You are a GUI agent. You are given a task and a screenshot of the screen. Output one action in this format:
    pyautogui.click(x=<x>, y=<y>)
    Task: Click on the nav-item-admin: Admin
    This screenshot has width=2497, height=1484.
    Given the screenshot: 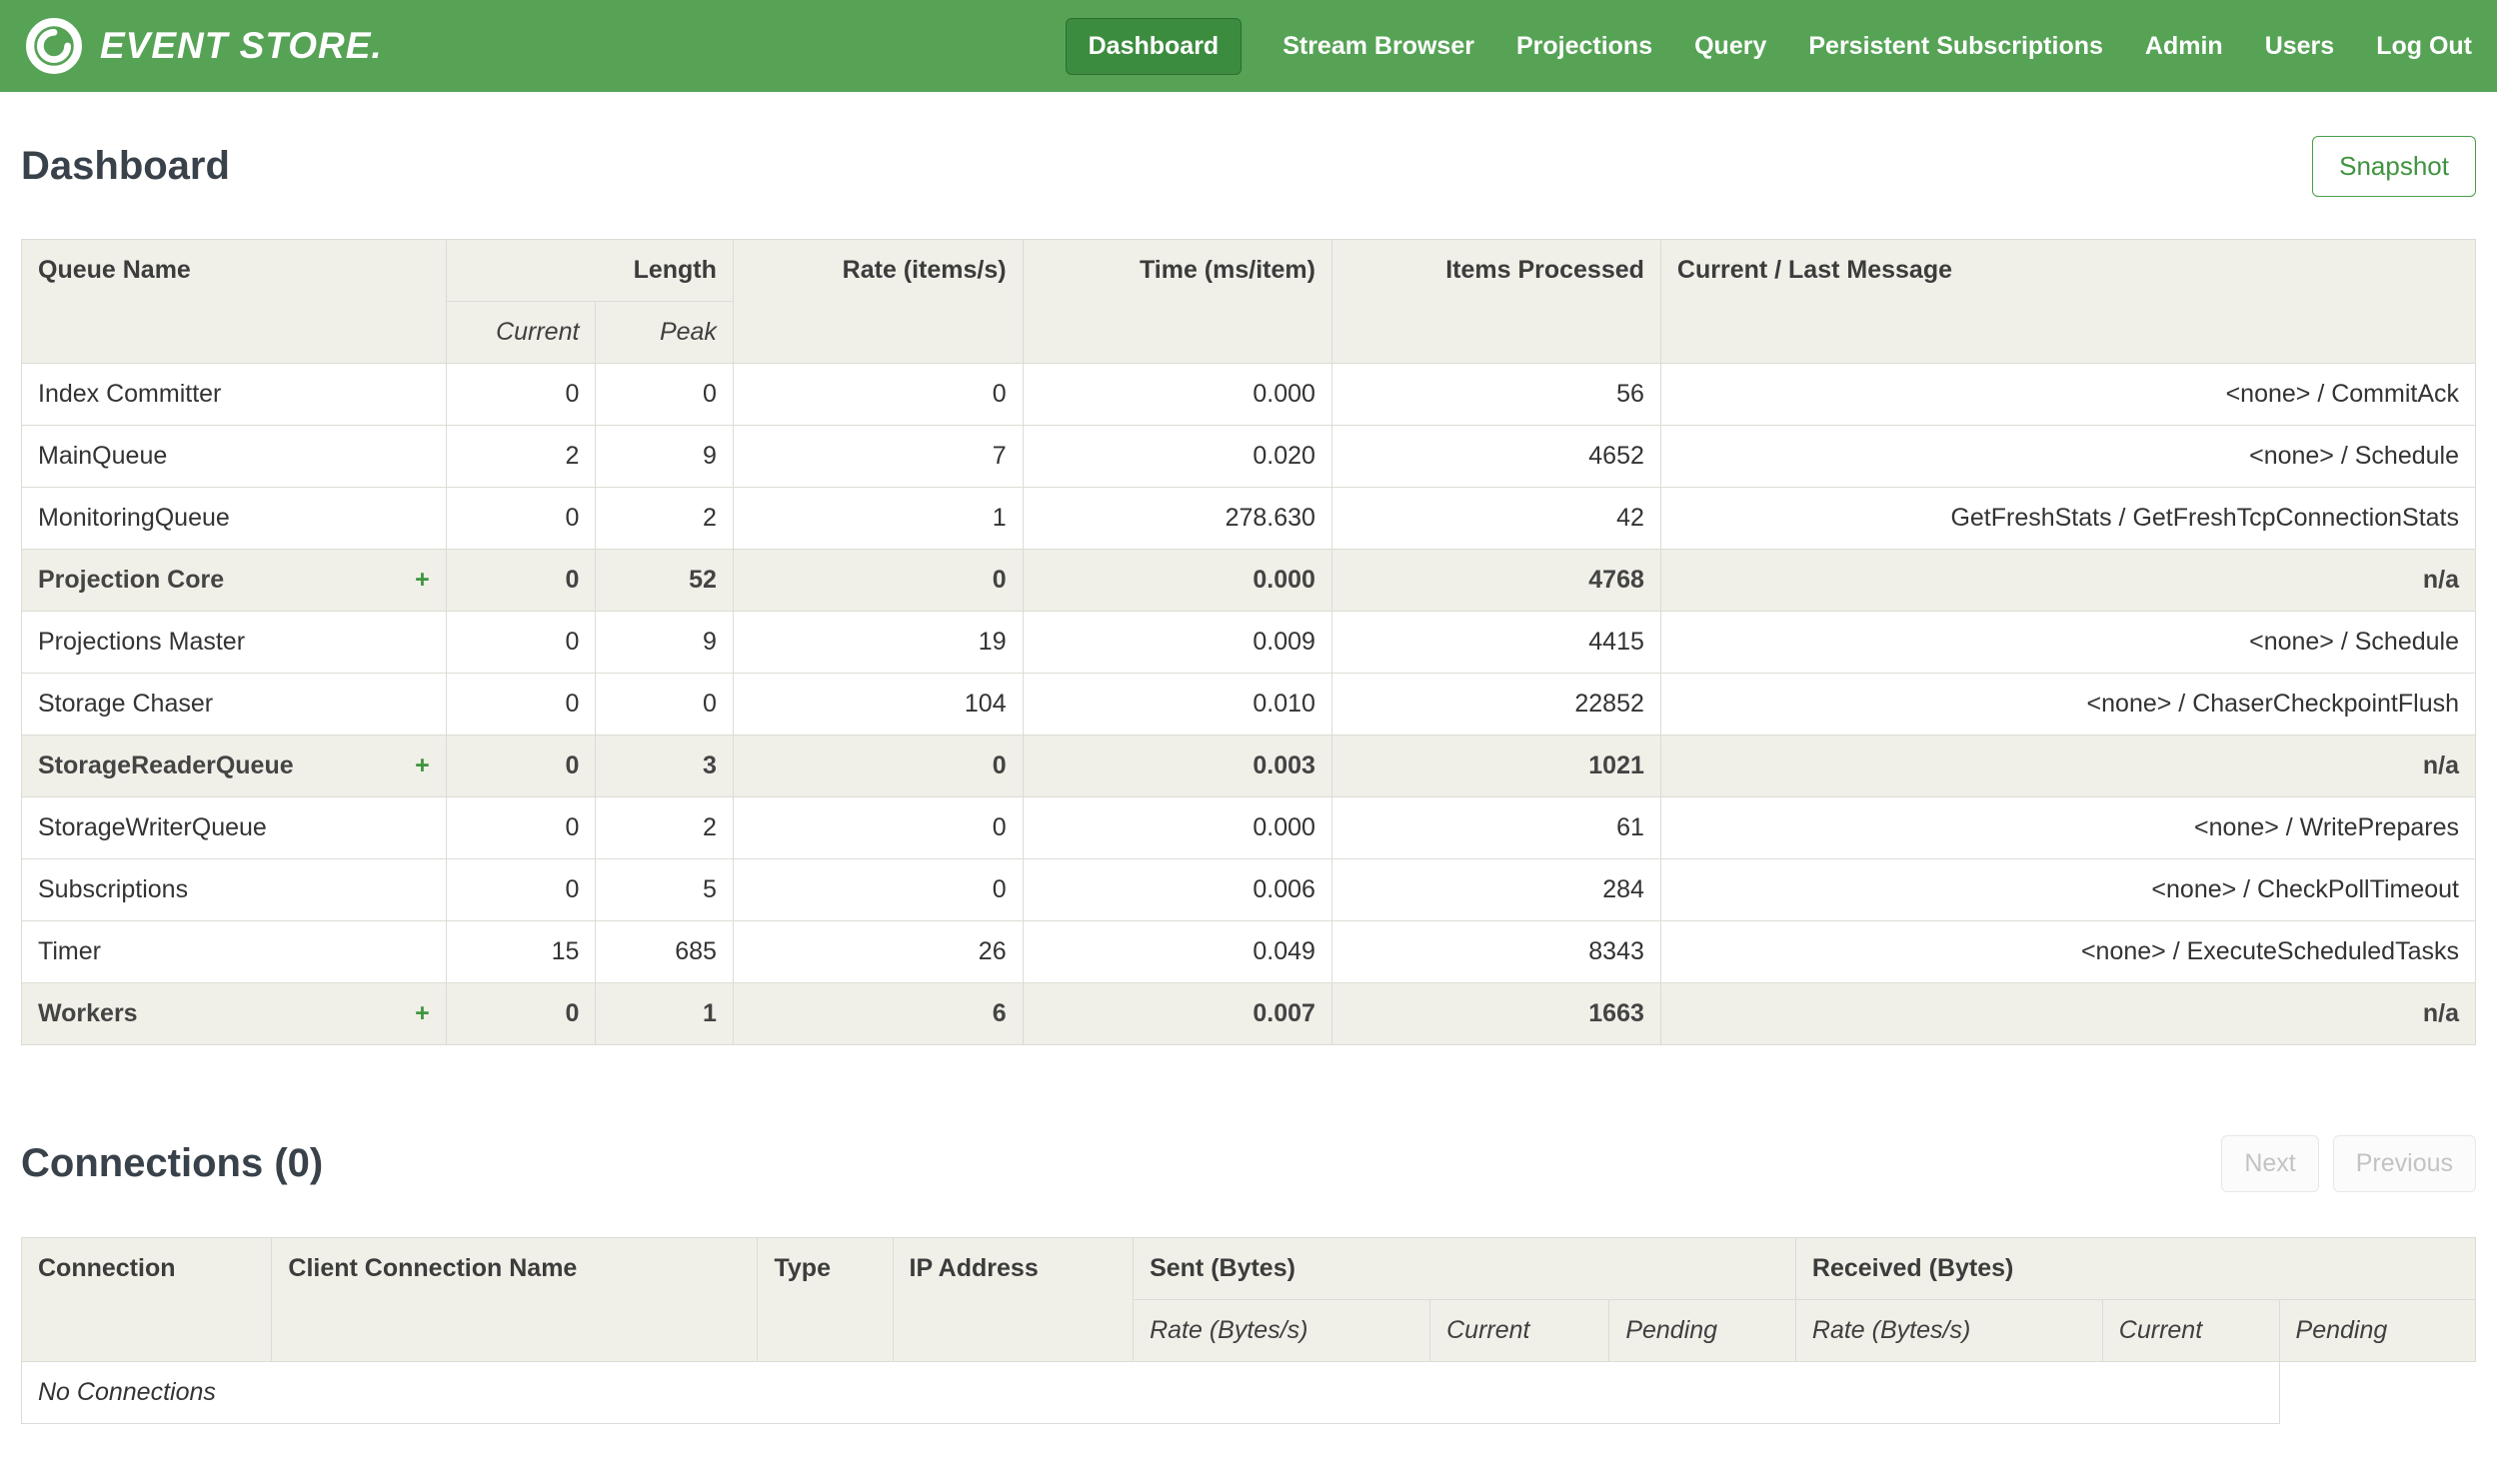 What is the action you would take?
    pyautogui.click(x=2184, y=46)
    